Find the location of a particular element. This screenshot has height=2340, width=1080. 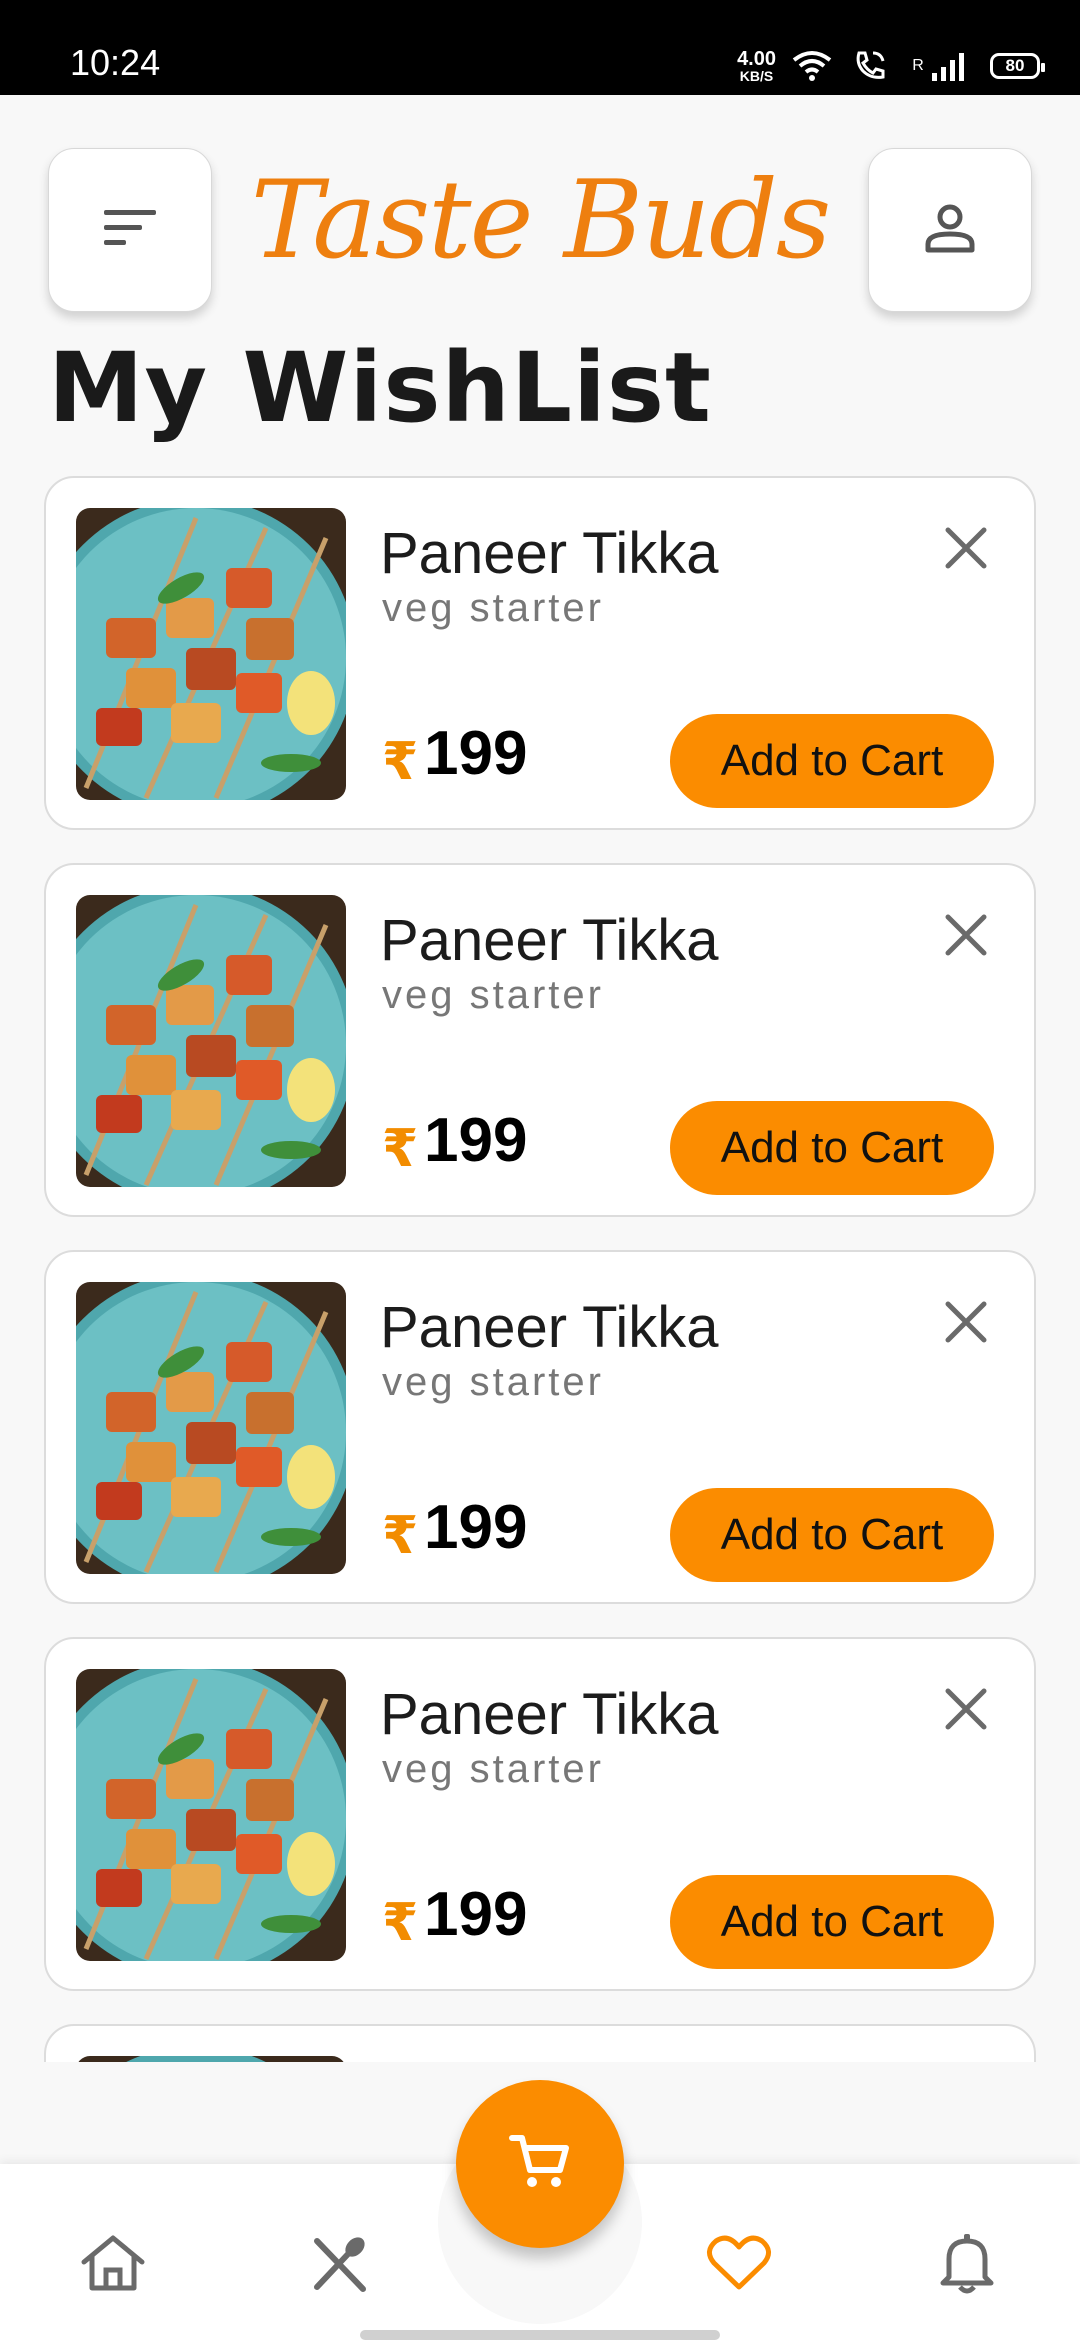

app-logo: Taste Buds is located at coordinates (541, 220).